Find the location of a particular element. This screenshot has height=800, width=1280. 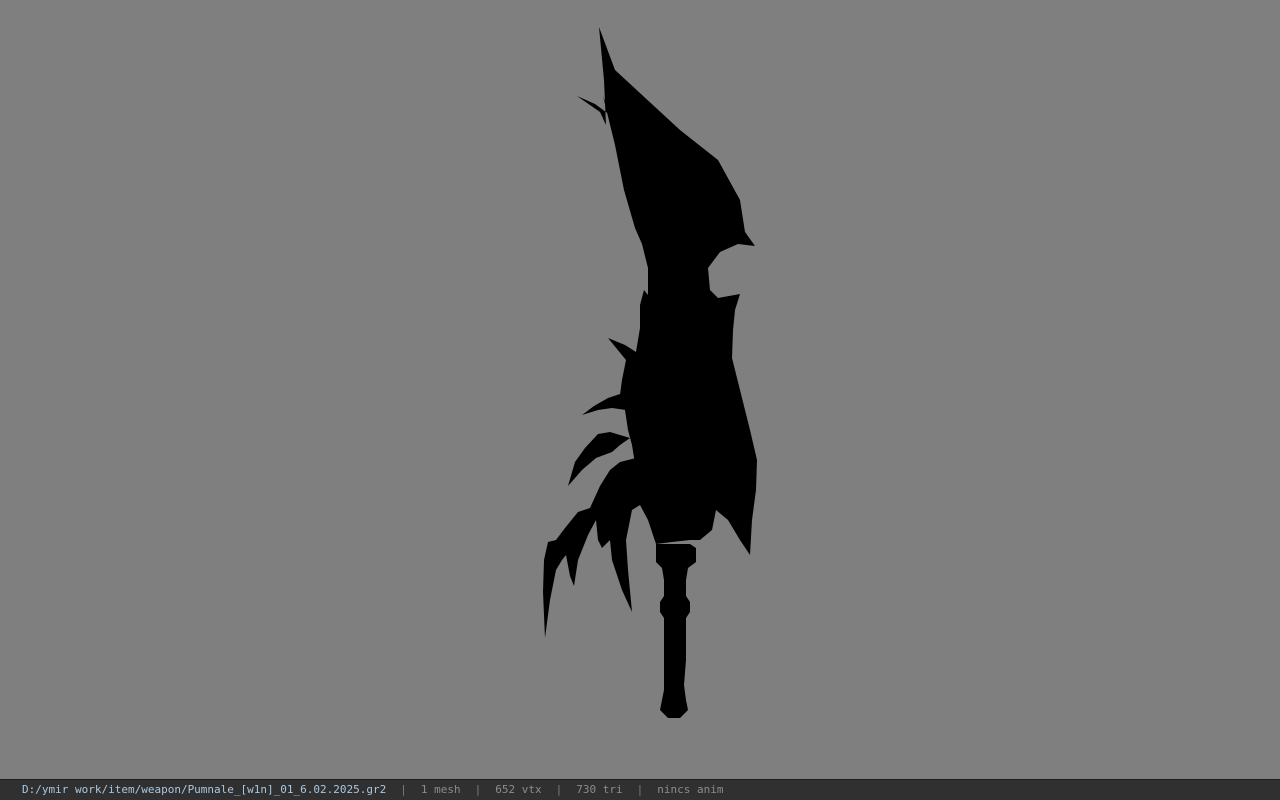

weapon-model is located at coordinates (650, 372).